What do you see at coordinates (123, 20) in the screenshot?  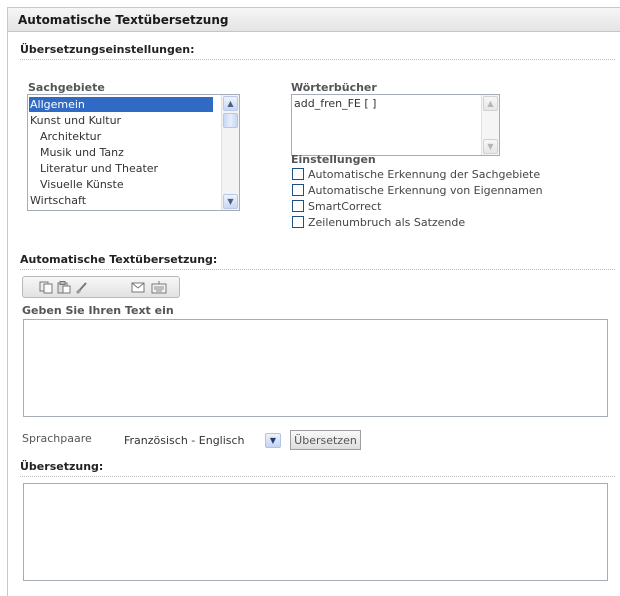 I see `panel-title: Automatische Textübersetzung` at bounding box center [123, 20].